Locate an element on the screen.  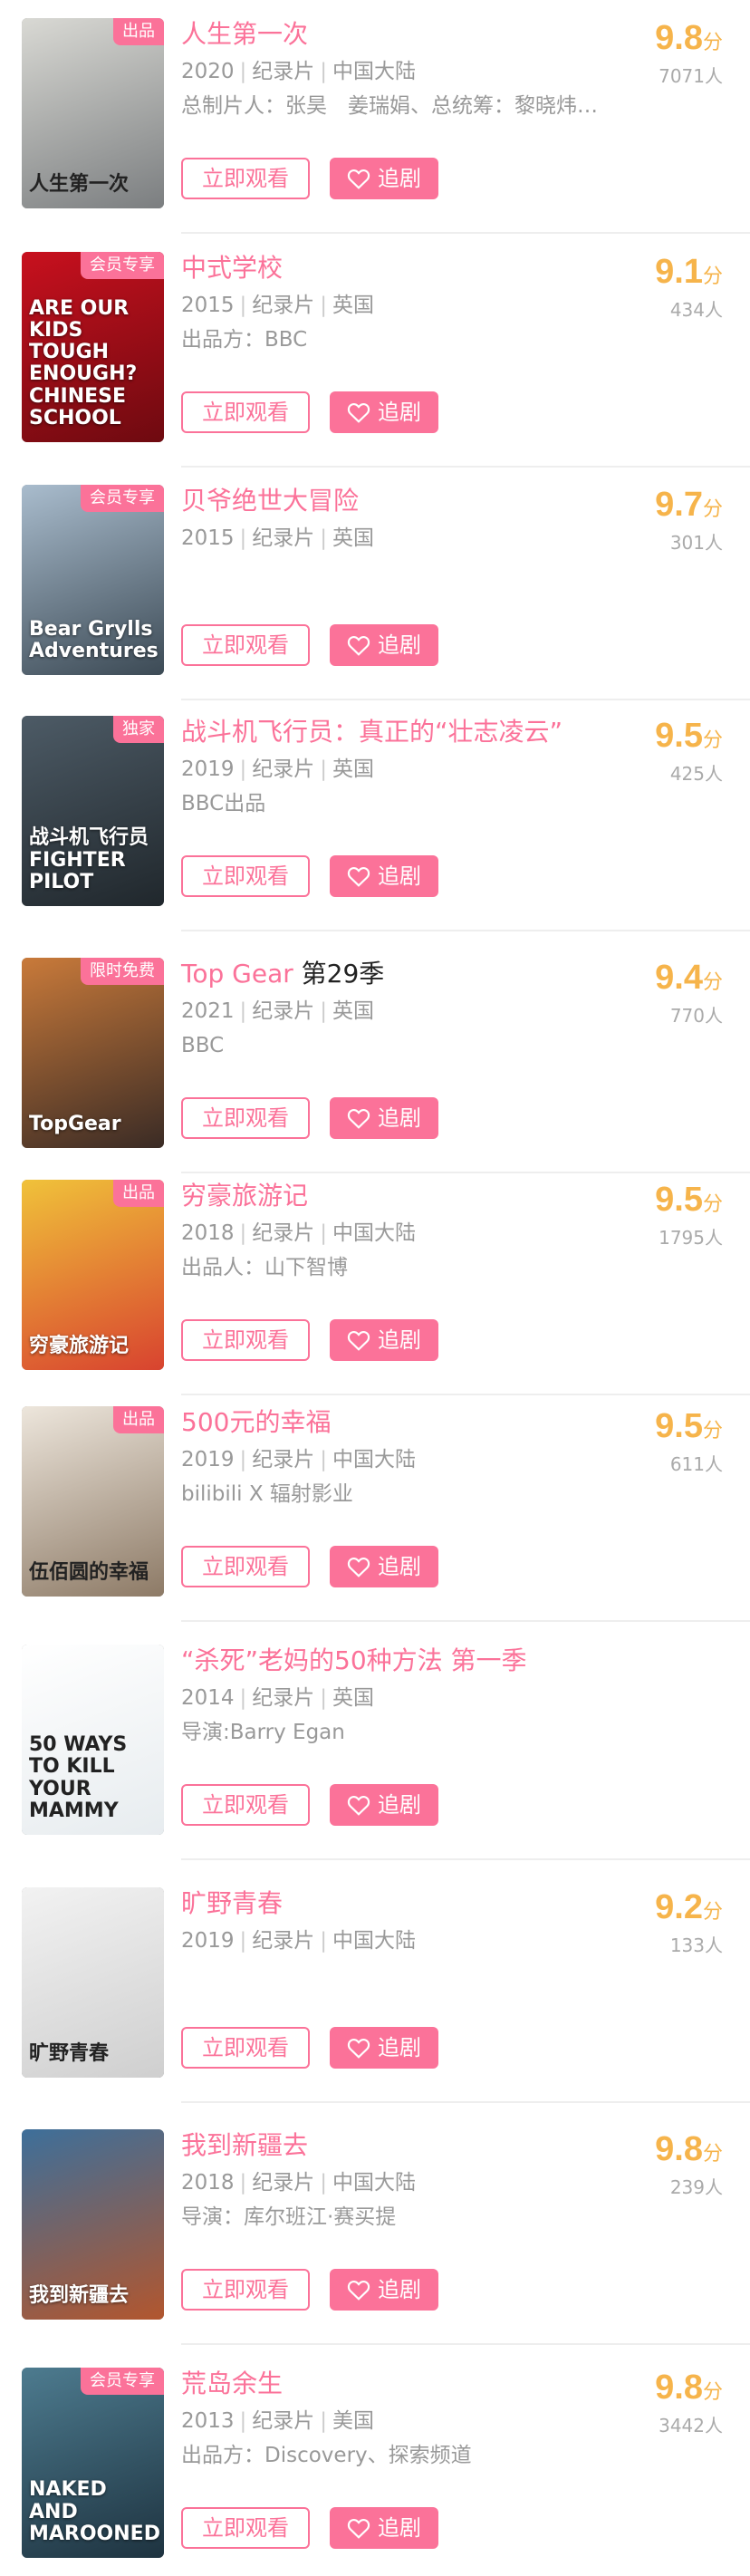
list-item: 旷野青春 旷野青春 2019 | 纪录片 | 中国大陆 立即观看 追剧 9.2分 133人 is located at coordinates (375, 1995).